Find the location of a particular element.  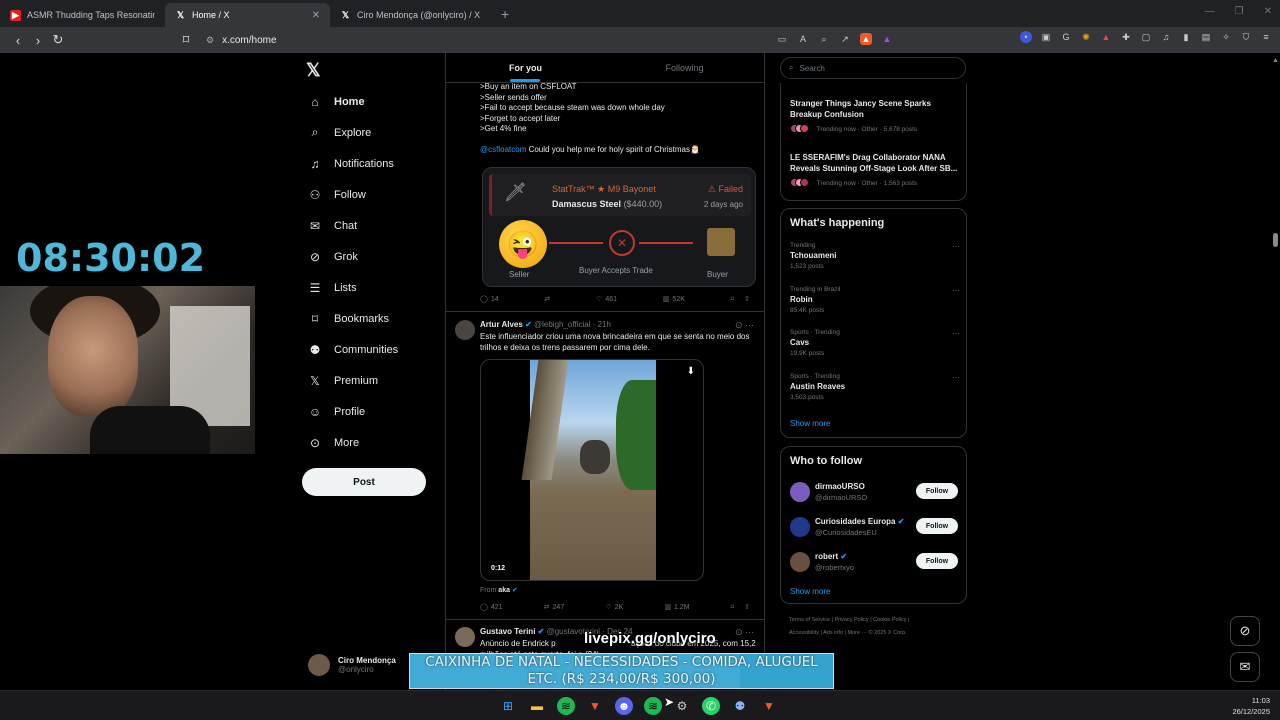

page-scrollbar: ▲ ▼ is located at coordinates (1275, 378).